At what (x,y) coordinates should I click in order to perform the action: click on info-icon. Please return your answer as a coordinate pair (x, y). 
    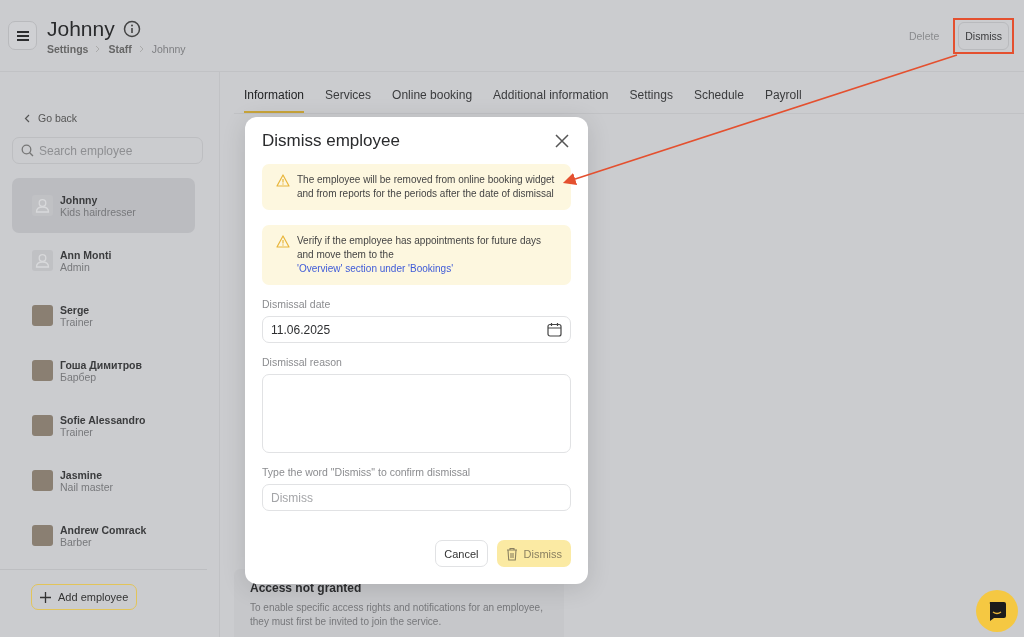
    Looking at the image, I should click on (131, 28).